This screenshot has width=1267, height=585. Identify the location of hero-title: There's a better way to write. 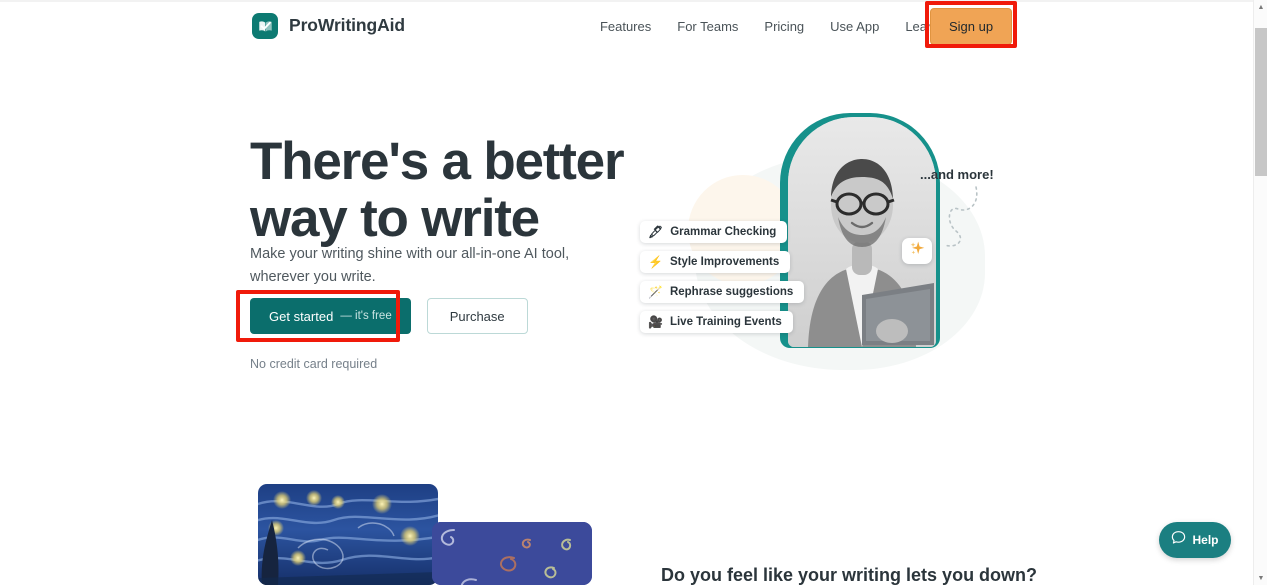
(437, 189).